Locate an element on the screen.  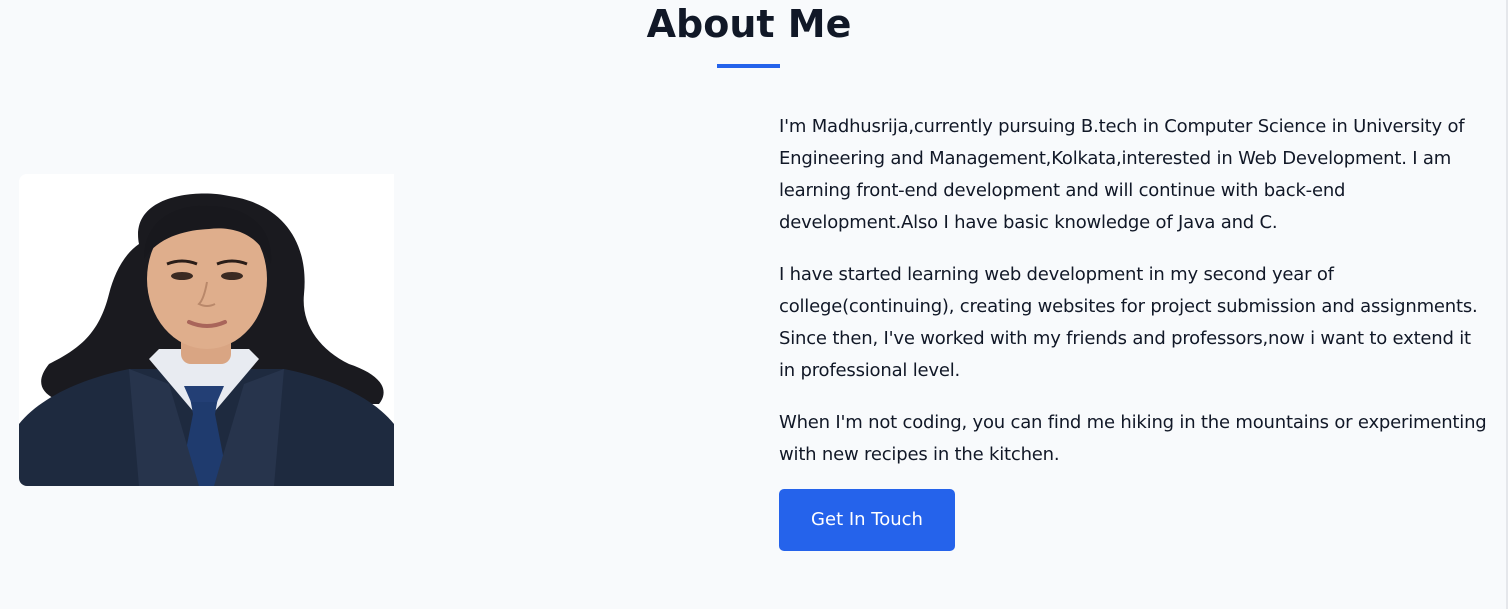
profile-photo is located at coordinates (206, 330).